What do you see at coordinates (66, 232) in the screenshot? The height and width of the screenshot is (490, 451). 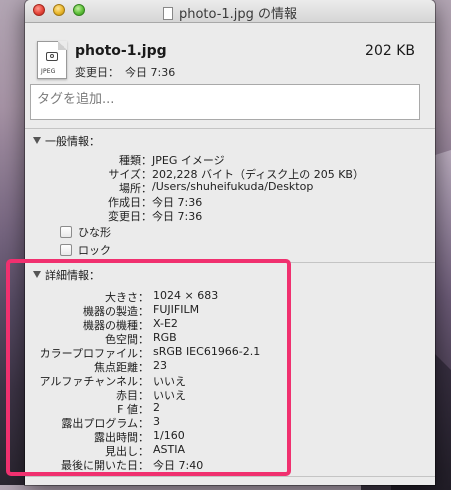 I see `stationery-checkbox-box` at bounding box center [66, 232].